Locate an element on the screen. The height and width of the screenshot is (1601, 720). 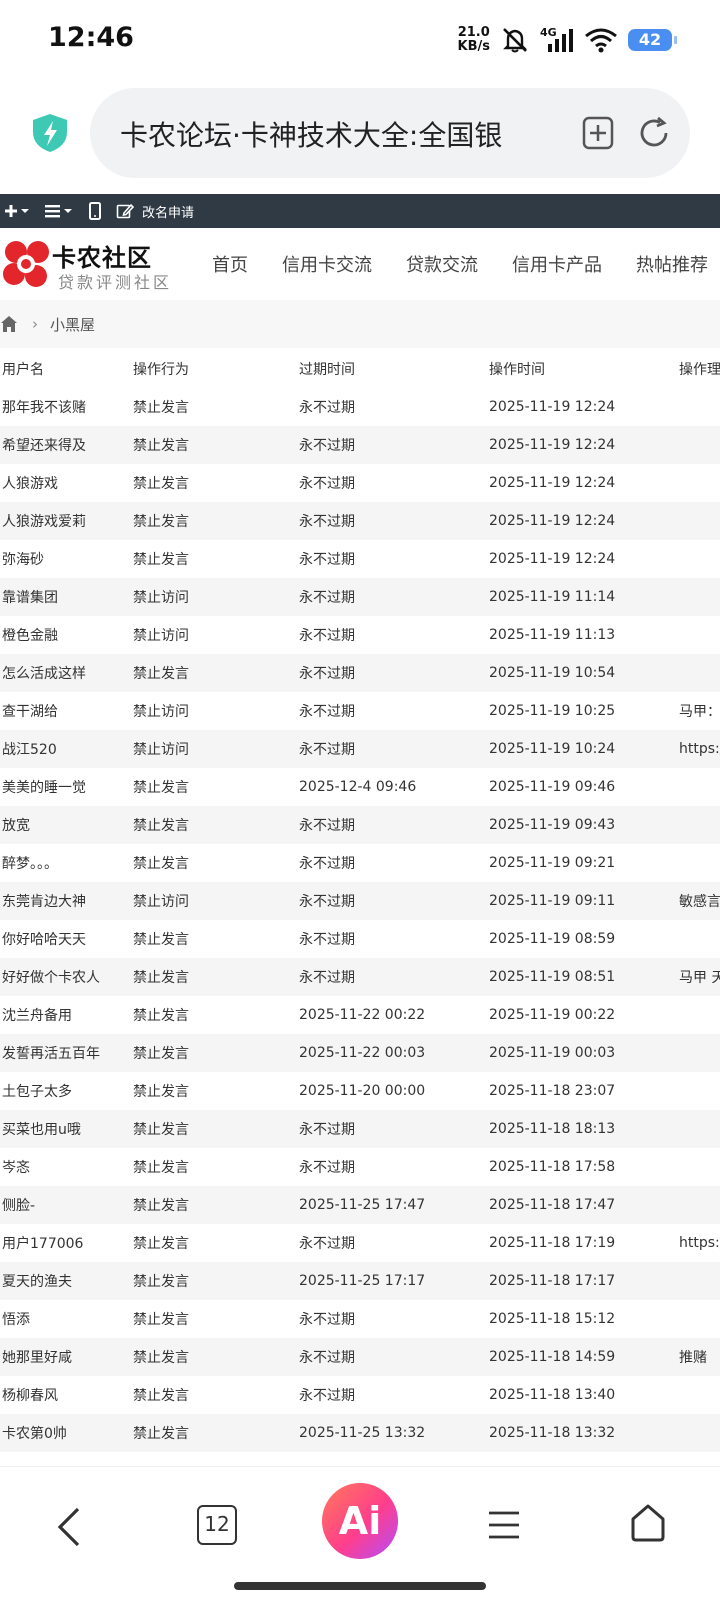
breadcrumb-current: 小黑屋 is located at coordinates (72, 324).